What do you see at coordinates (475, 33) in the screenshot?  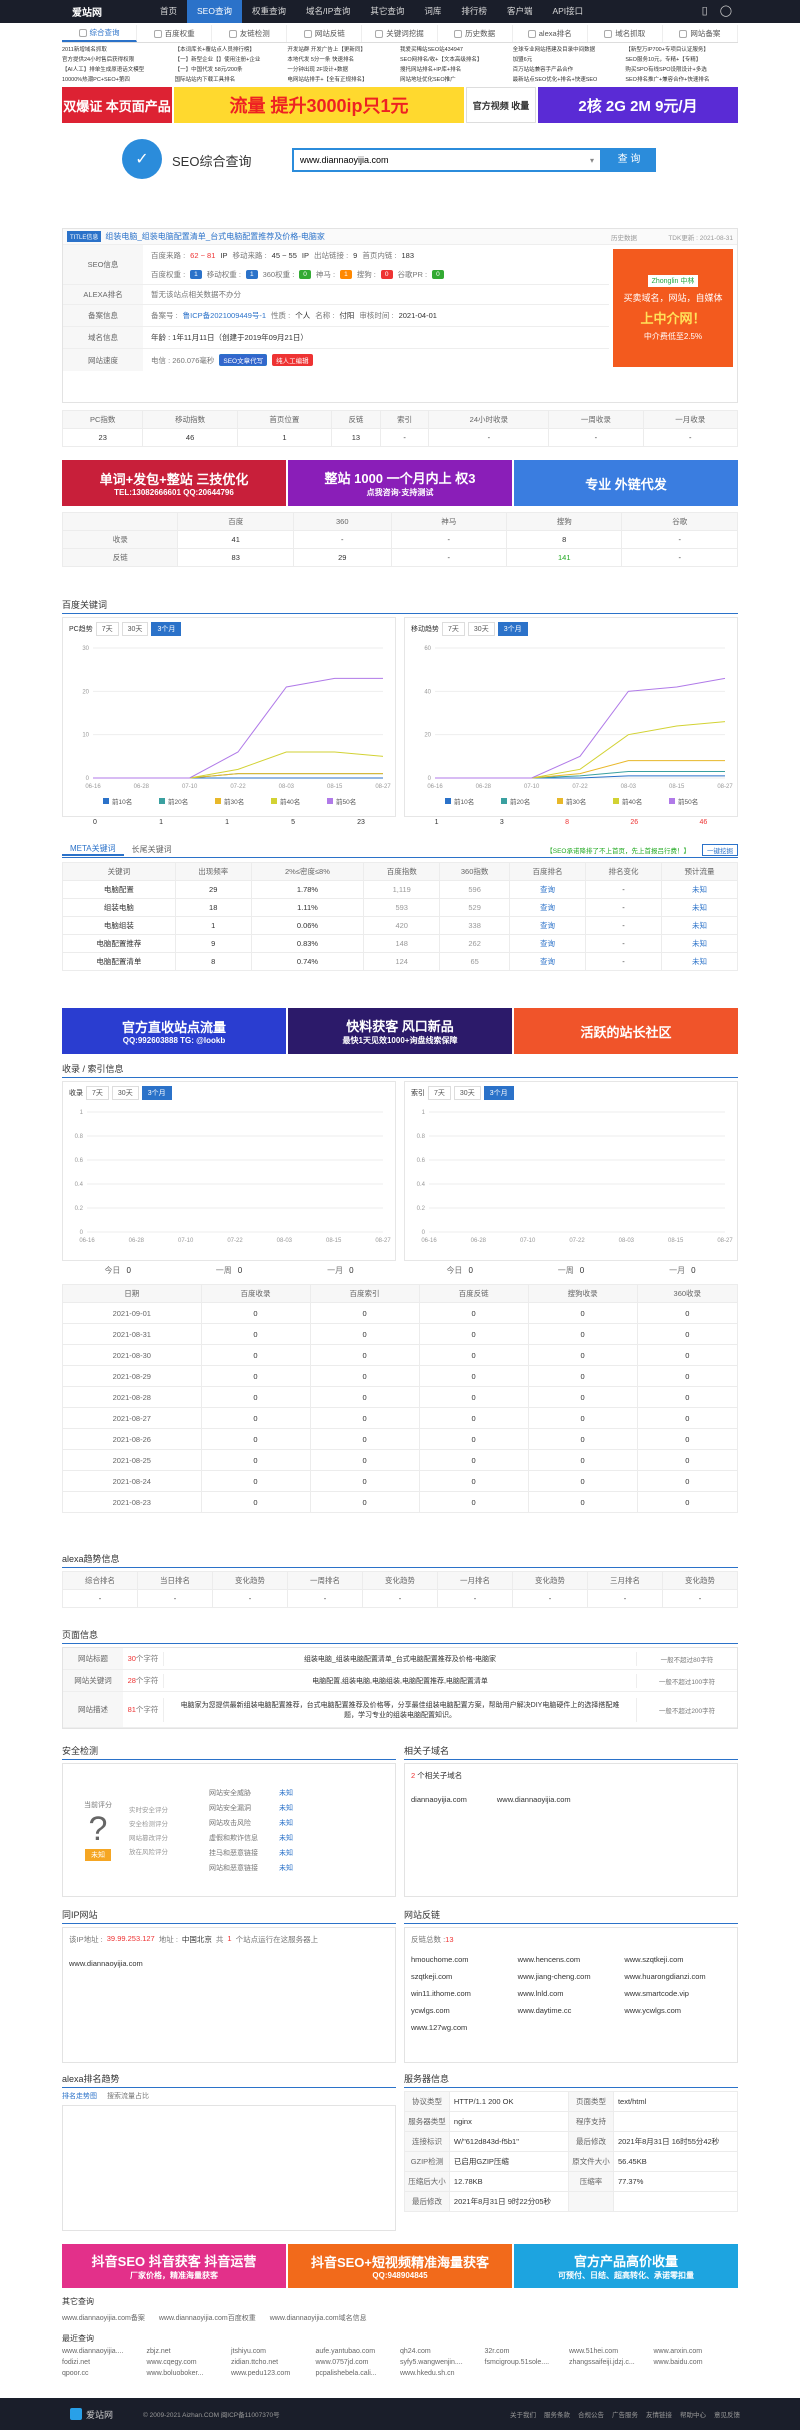 I see `tool-tab-5: 历史数据` at bounding box center [475, 33].